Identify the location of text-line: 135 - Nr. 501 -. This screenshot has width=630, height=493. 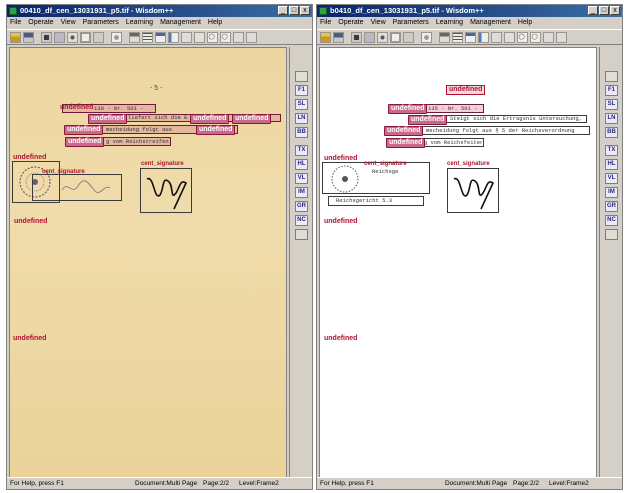
(453, 109).